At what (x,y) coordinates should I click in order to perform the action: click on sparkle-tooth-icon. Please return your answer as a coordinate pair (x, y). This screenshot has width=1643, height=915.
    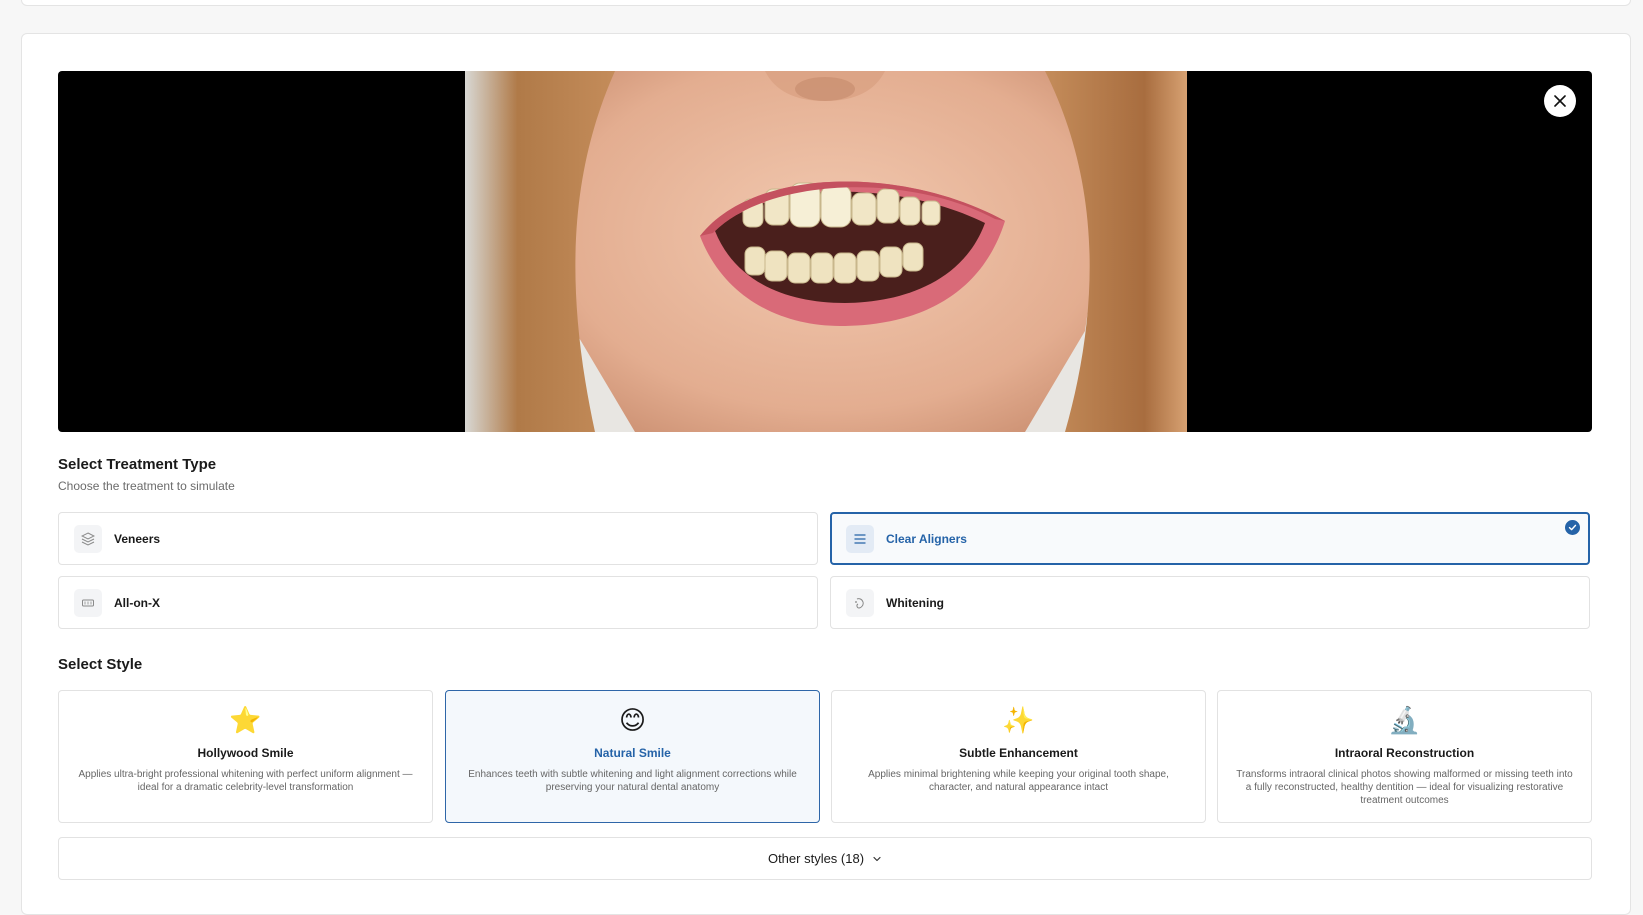
    Looking at the image, I should click on (860, 602).